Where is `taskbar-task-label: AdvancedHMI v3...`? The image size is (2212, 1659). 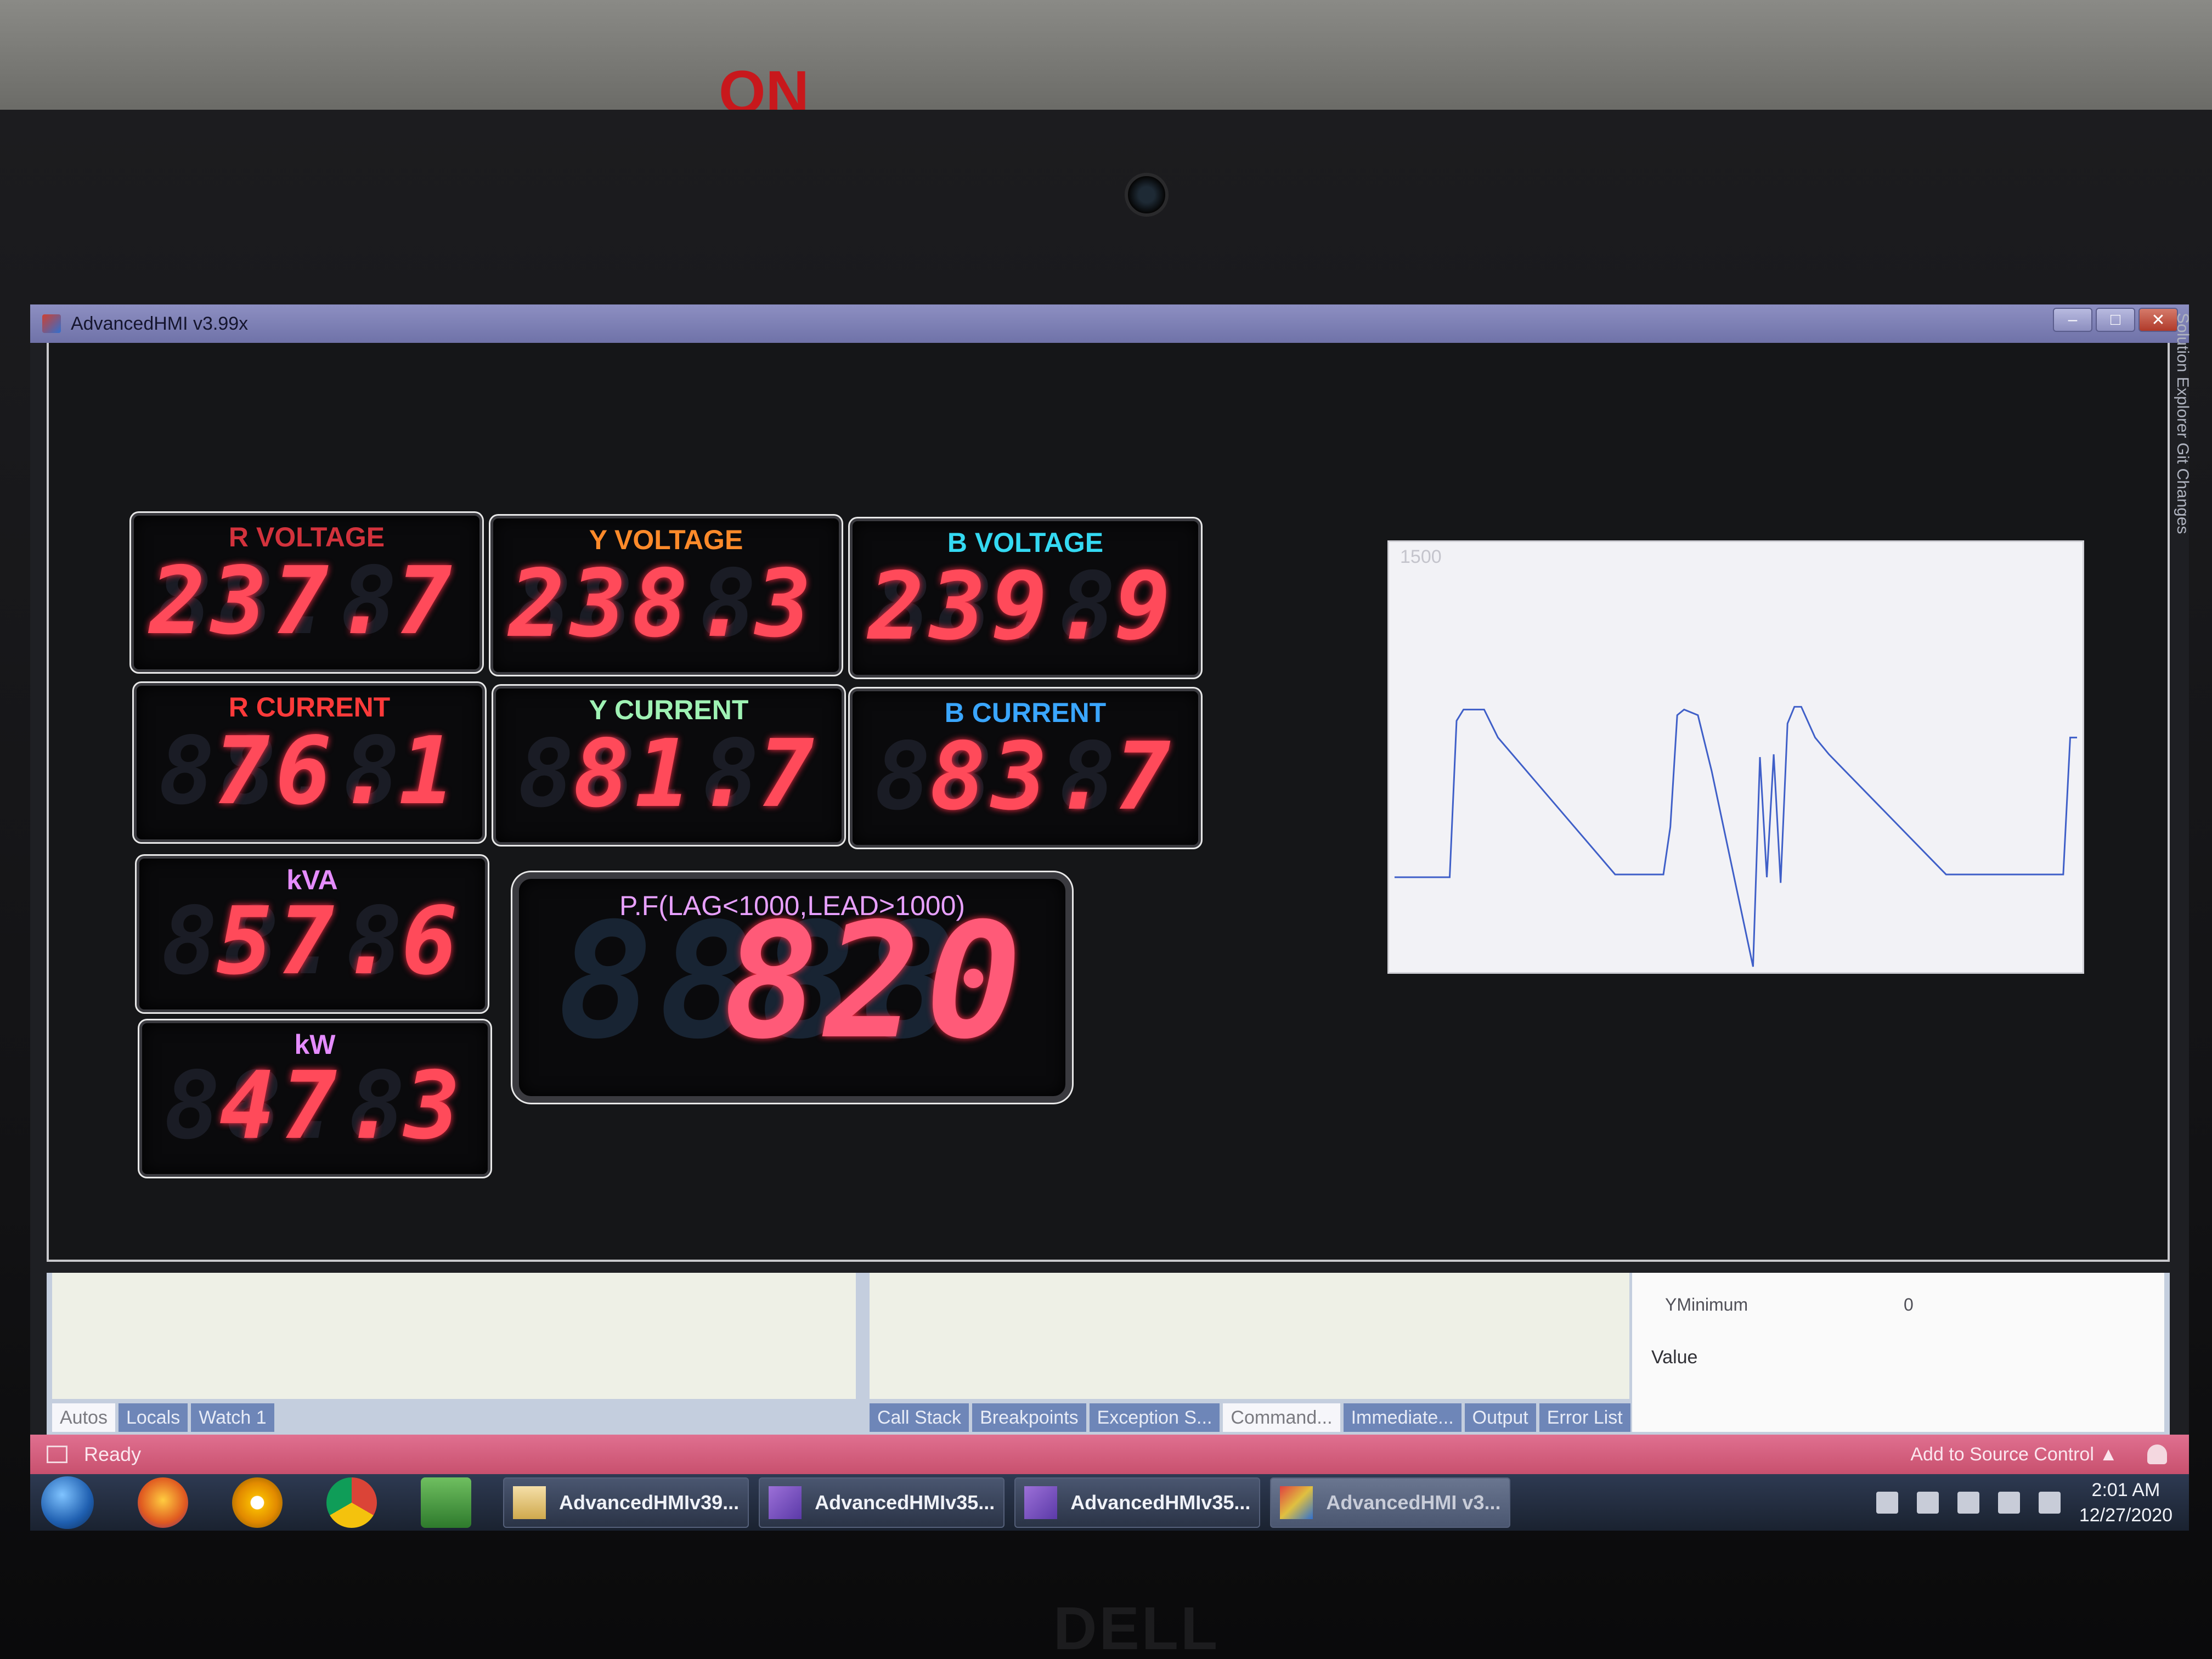
taskbar-task-label: AdvancedHMI v3... is located at coordinates (1414, 1503).